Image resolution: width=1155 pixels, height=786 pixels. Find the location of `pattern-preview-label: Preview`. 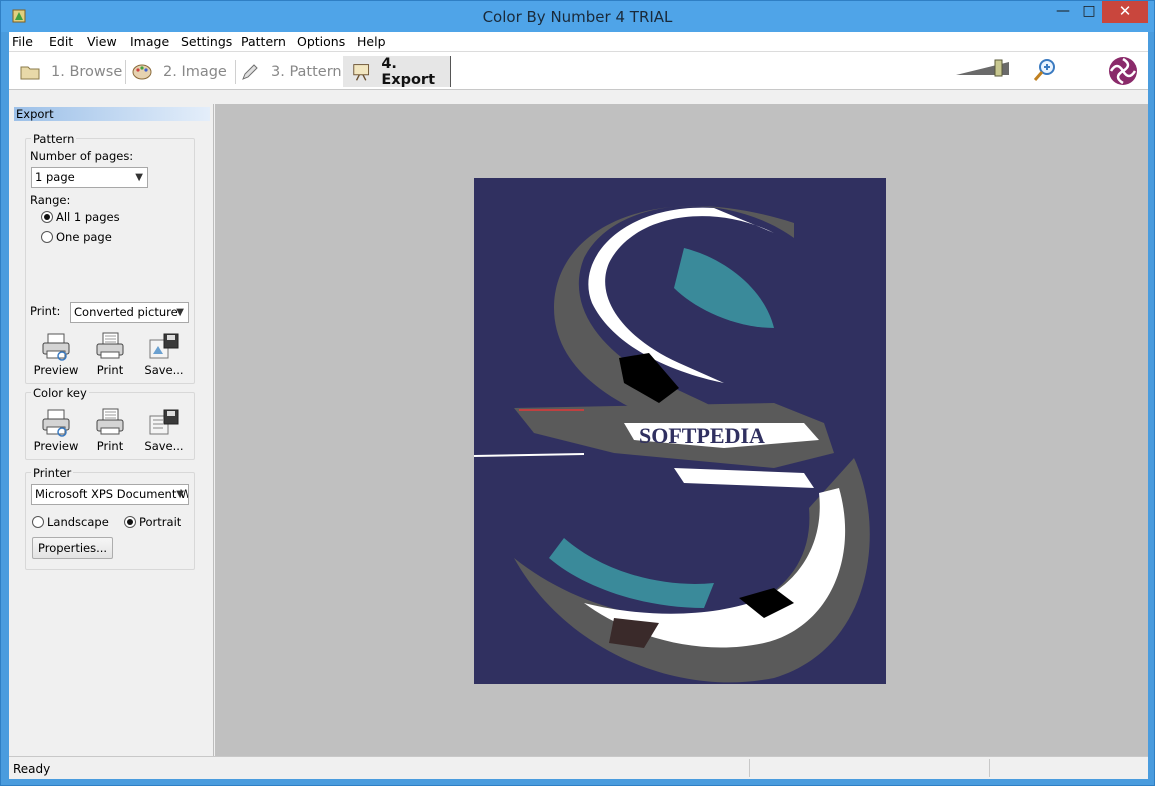

pattern-preview-label: Preview is located at coordinates (56, 370).